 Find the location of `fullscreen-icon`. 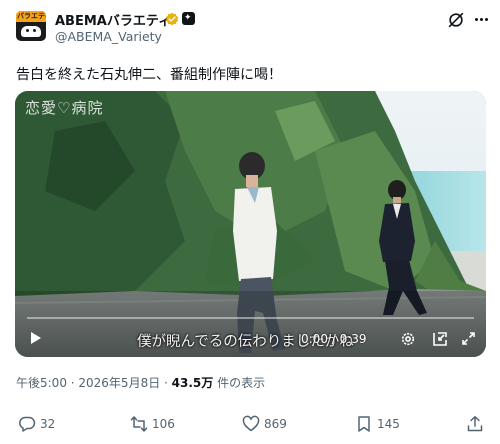

fullscreen-icon is located at coordinates (468, 338).